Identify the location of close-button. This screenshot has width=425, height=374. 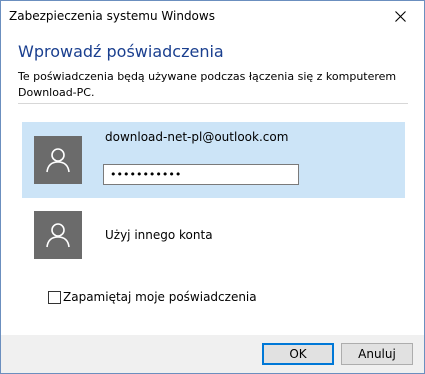
(401, 17).